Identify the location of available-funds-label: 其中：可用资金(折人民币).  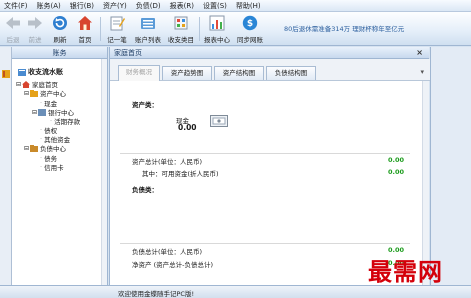
(180, 174).